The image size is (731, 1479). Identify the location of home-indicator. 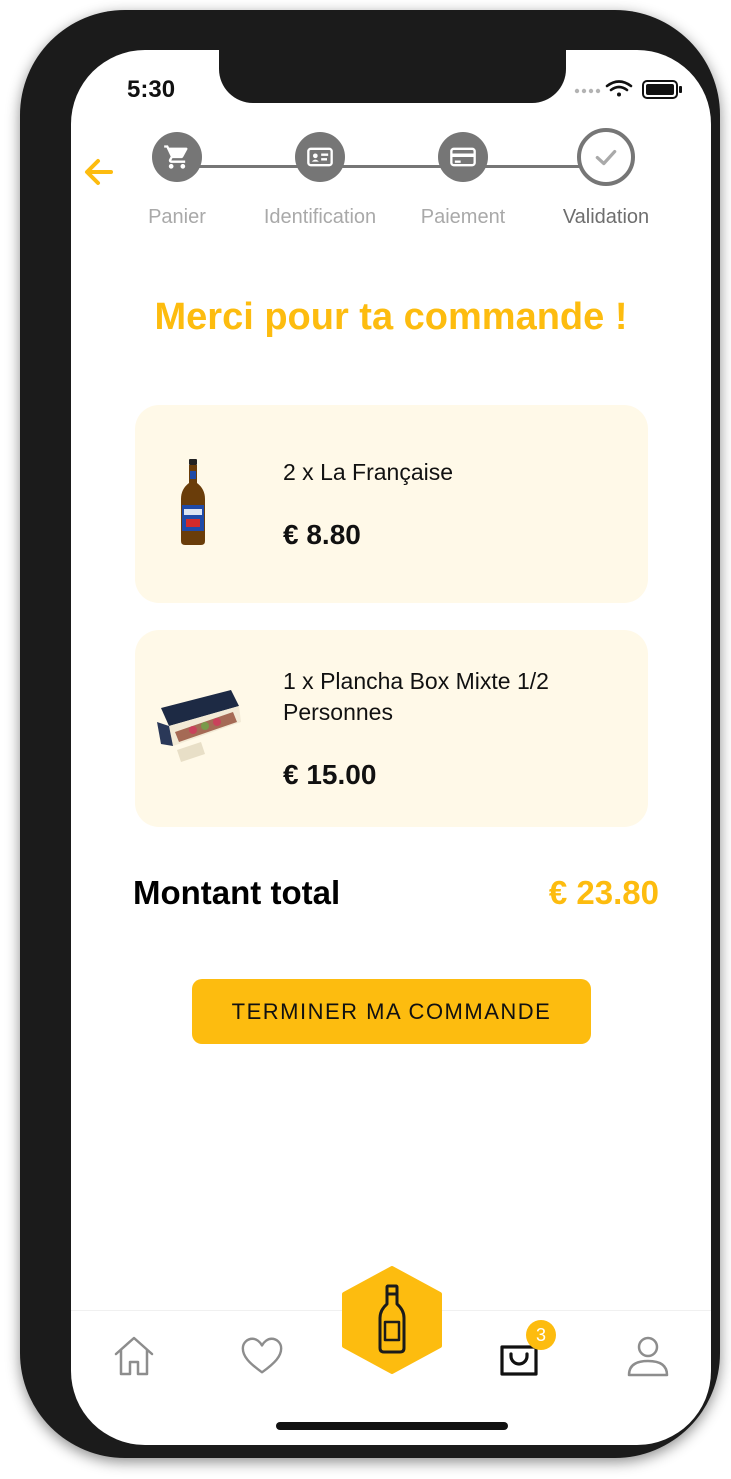
(392, 1426).